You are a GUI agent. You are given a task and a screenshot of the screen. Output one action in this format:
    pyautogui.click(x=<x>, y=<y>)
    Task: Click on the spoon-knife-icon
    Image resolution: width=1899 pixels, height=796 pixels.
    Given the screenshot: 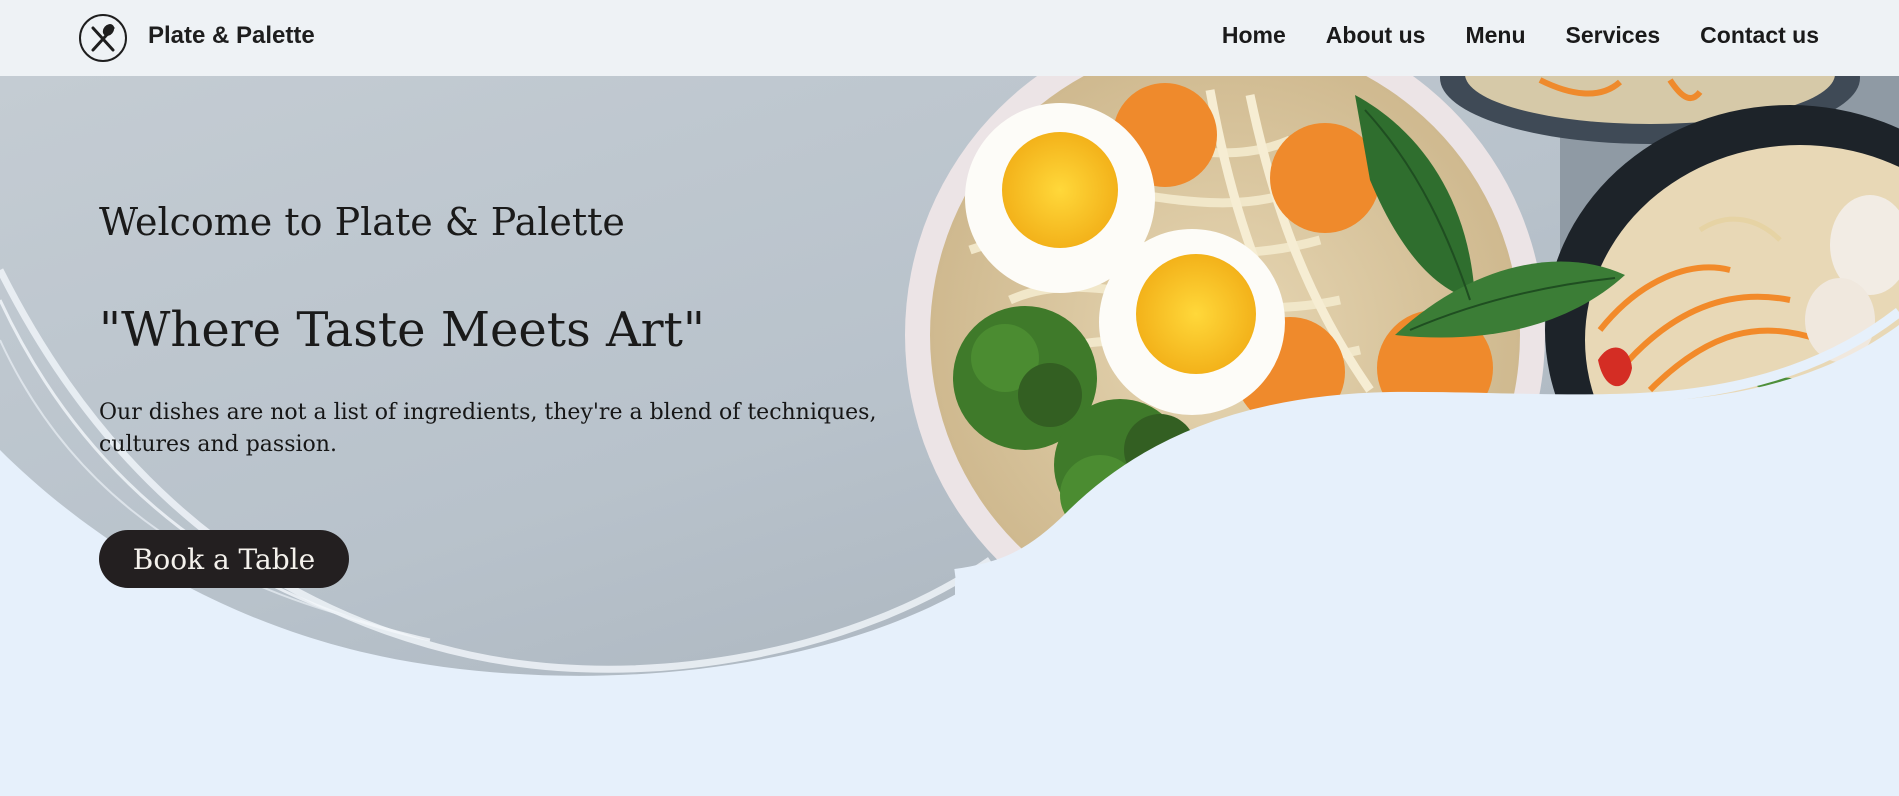 What is the action you would take?
    pyautogui.click(x=103, y=38)
    